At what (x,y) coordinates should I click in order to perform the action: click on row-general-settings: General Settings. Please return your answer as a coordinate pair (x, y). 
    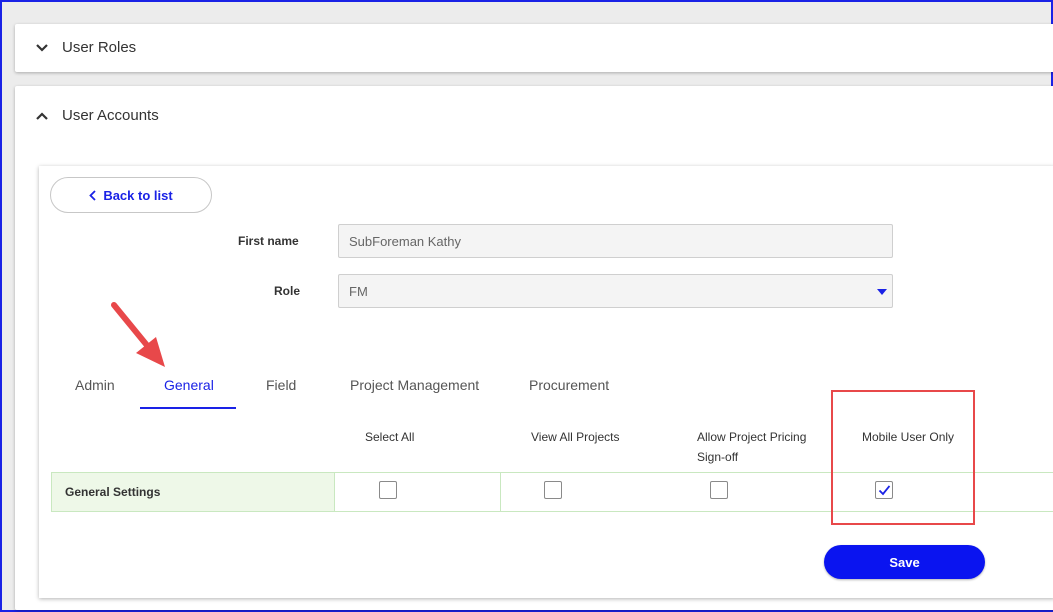
    Looking at the image, I should click on (193, 492).